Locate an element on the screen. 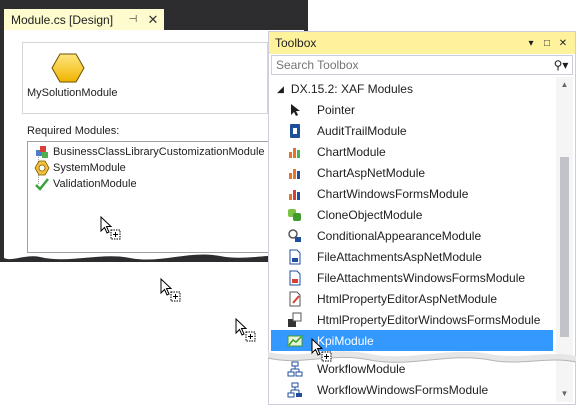  pointer-icon is located at coordinates (295, 109).